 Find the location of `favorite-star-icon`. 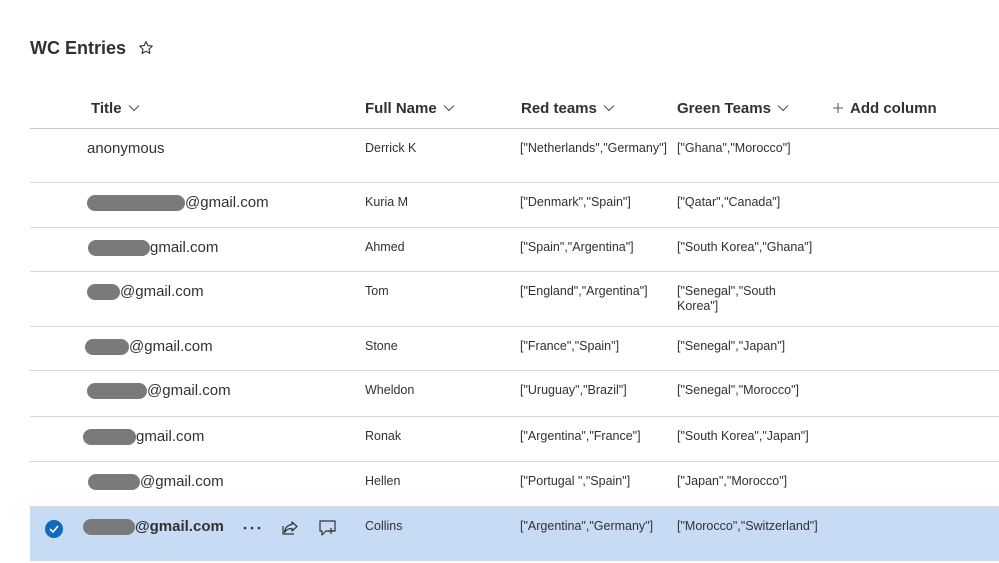

favorite-star-icon is located at coordinates (146, 48).